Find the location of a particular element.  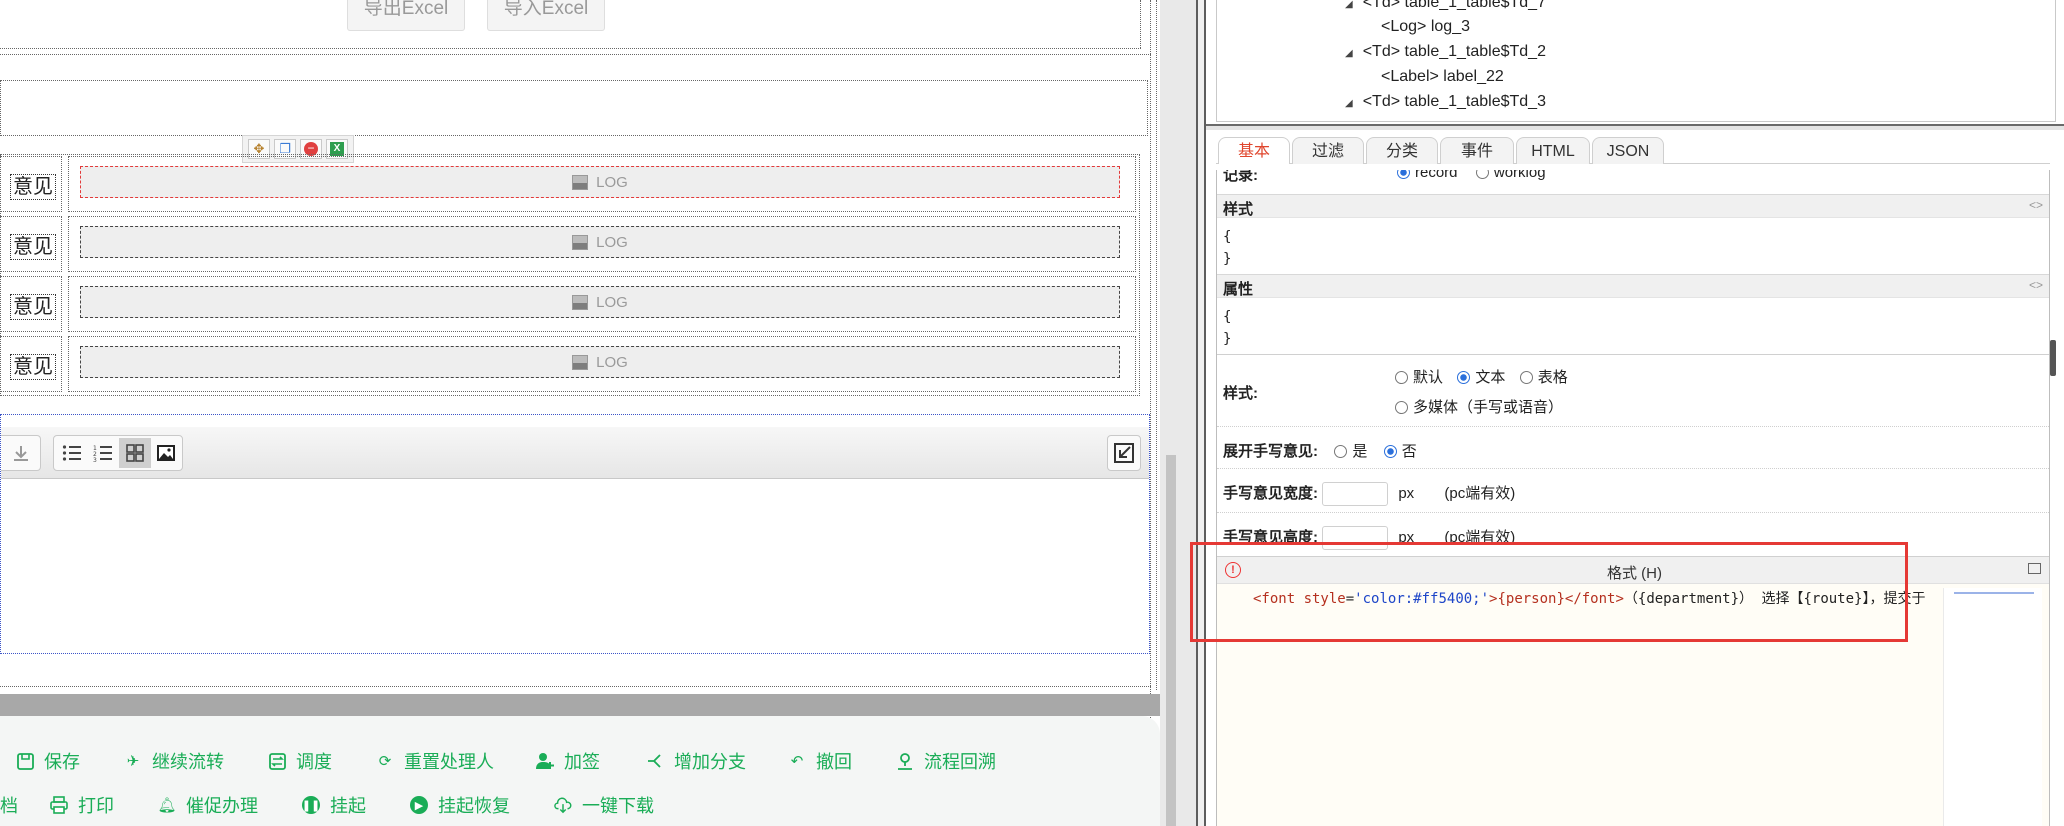

tree-node: <Label> label_22 is located at coordinates (1442, 77).